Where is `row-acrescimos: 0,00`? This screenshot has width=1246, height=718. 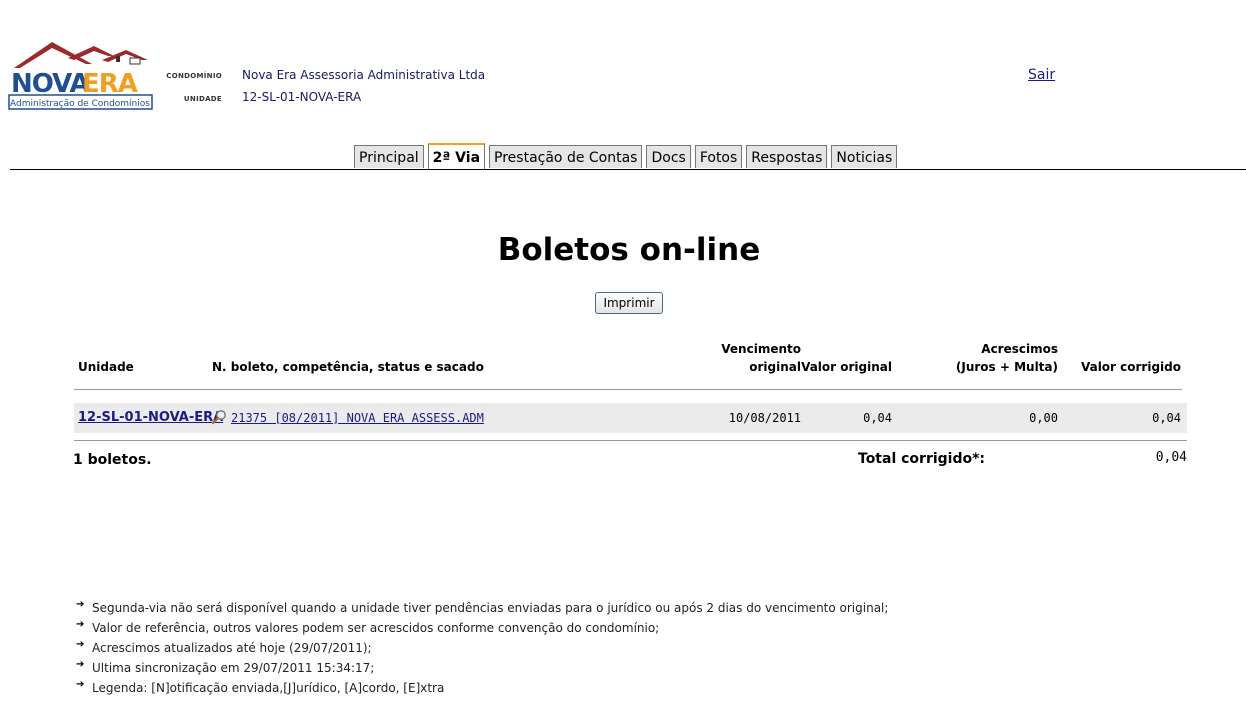
row-acrescimos: 0,00 is located at coordinates (1043, 418).